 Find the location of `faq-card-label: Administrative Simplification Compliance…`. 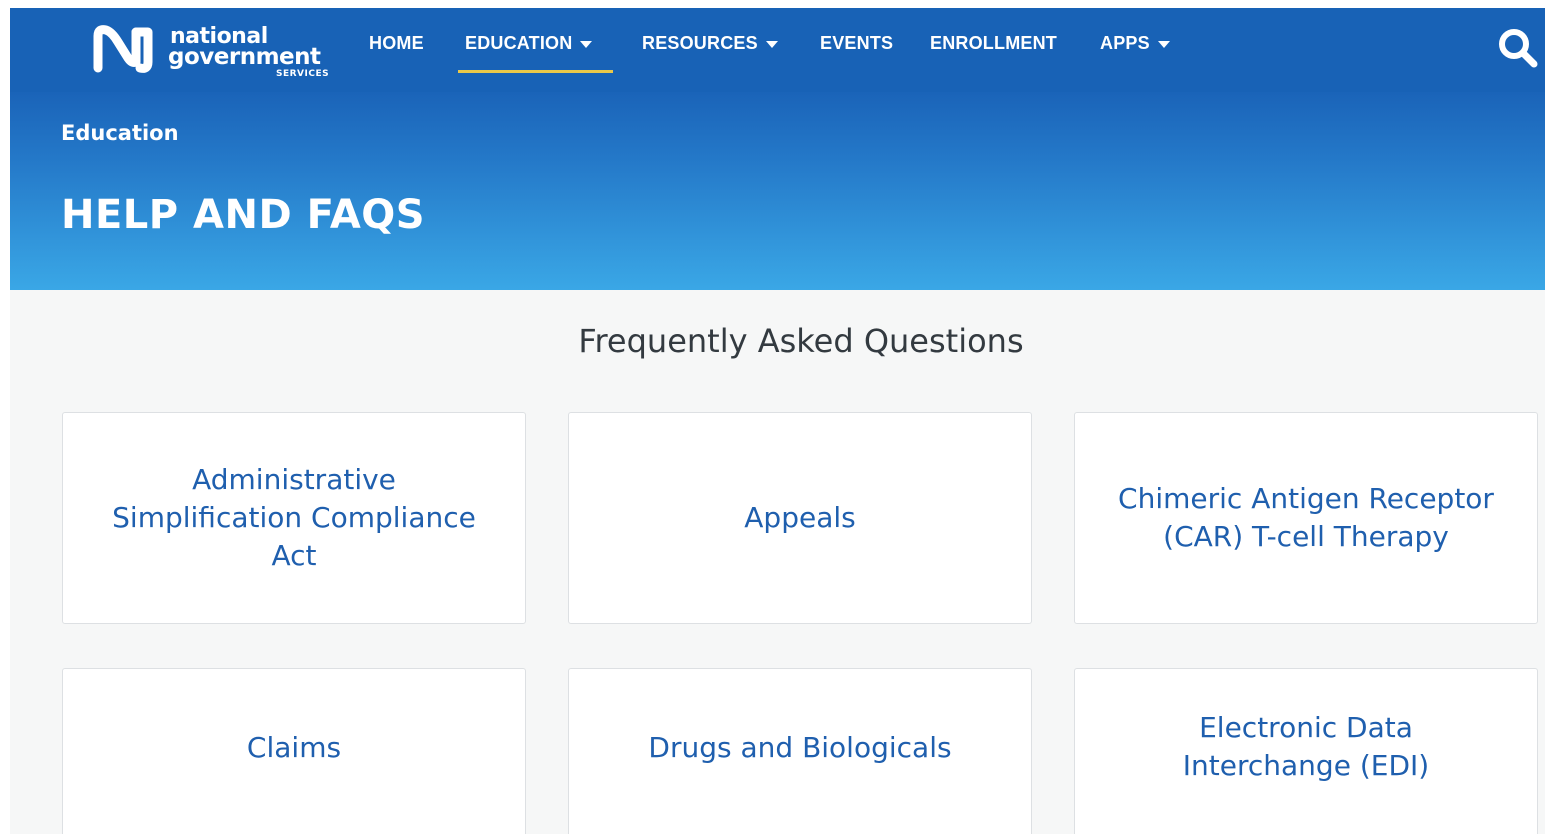

faq-card-label: Administrative Simplification Compliance… is located at coordinates (294, 517).